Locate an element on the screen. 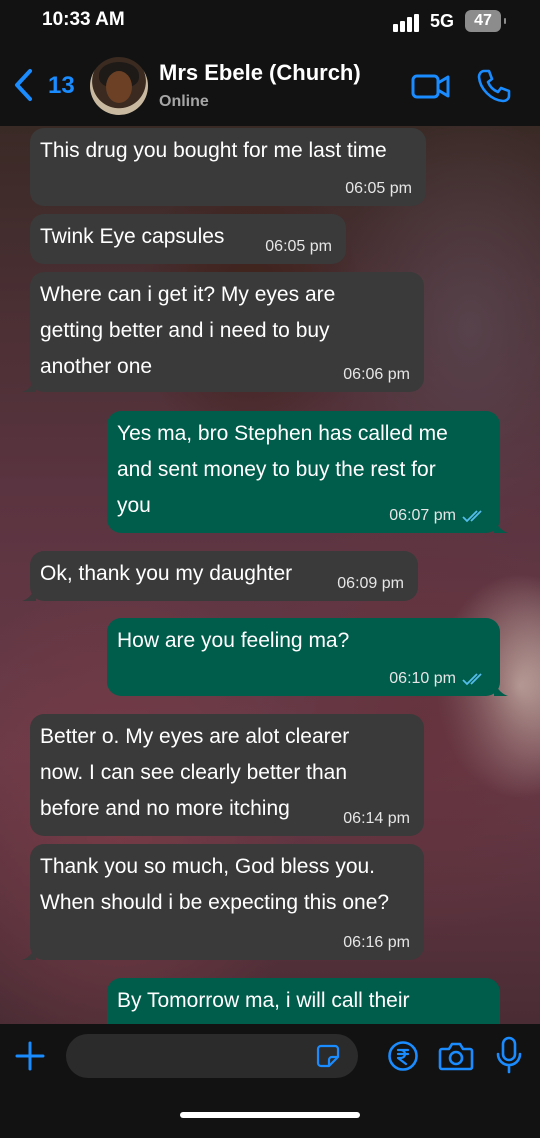 The width and height of the screenshot is (540, 1138). message-text: This drug you bought for me last time is located at coordinates (213, 150).